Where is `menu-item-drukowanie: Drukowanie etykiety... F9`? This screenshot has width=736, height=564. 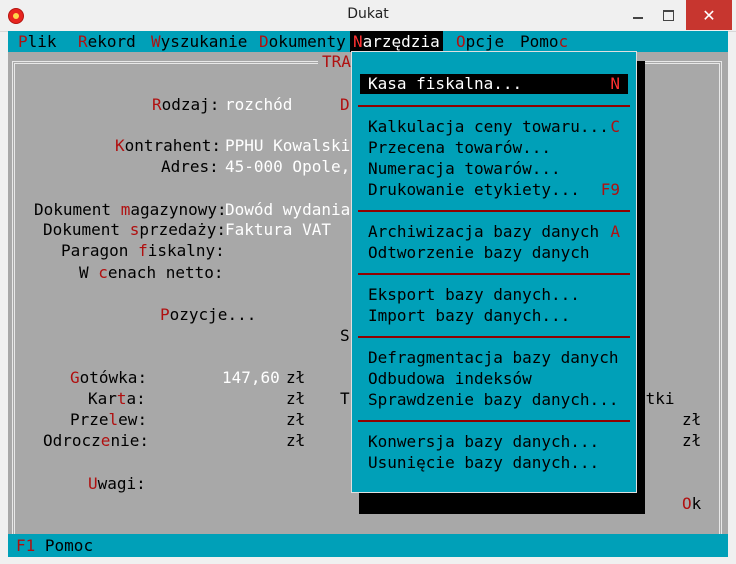 menu-item-drukowanie: Drukowanie etykiety... F9 is located at coordinates (494, 190).